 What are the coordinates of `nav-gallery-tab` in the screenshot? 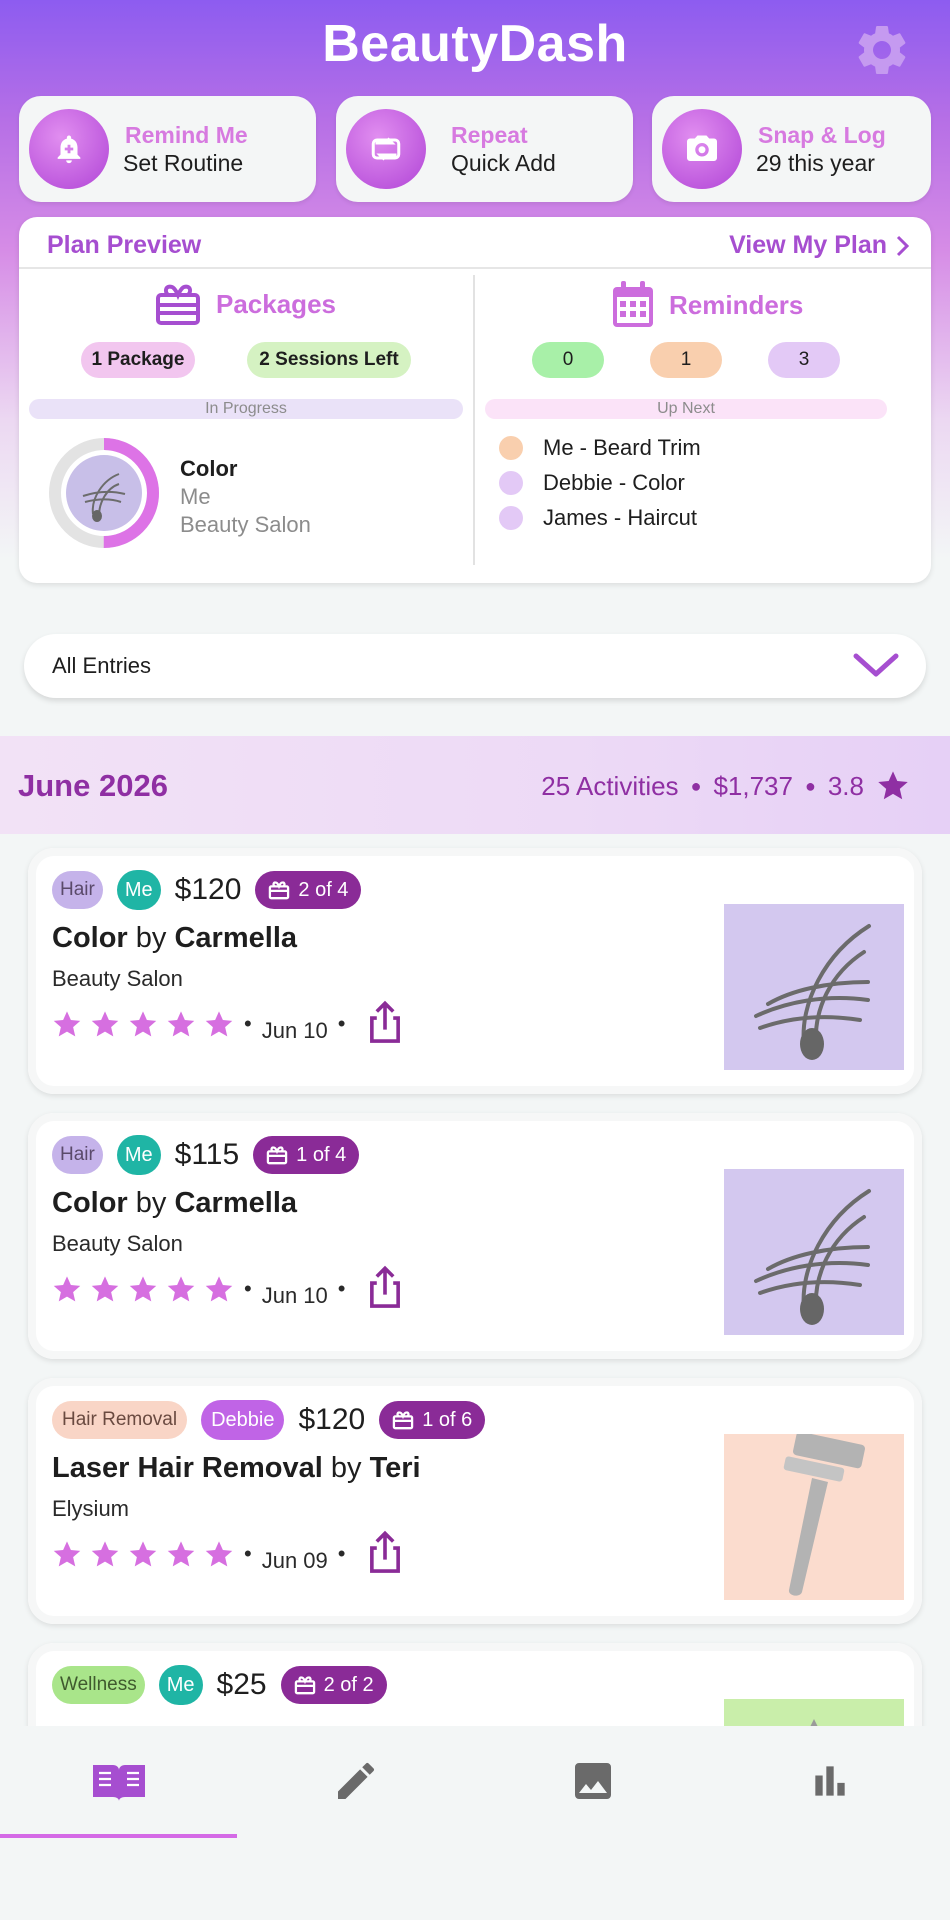 It's located at (592, 1781).